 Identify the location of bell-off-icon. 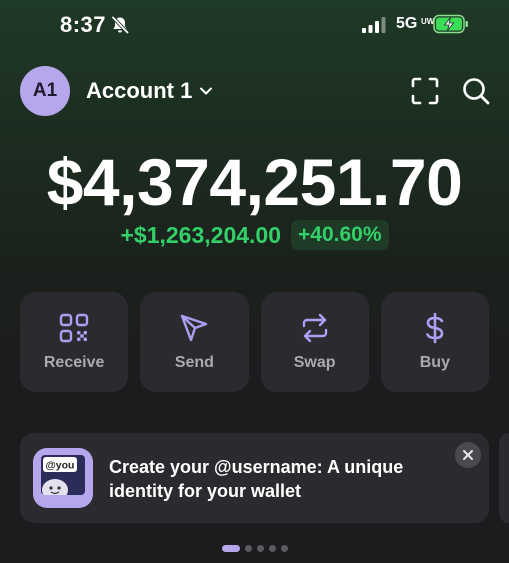
(120, 25).